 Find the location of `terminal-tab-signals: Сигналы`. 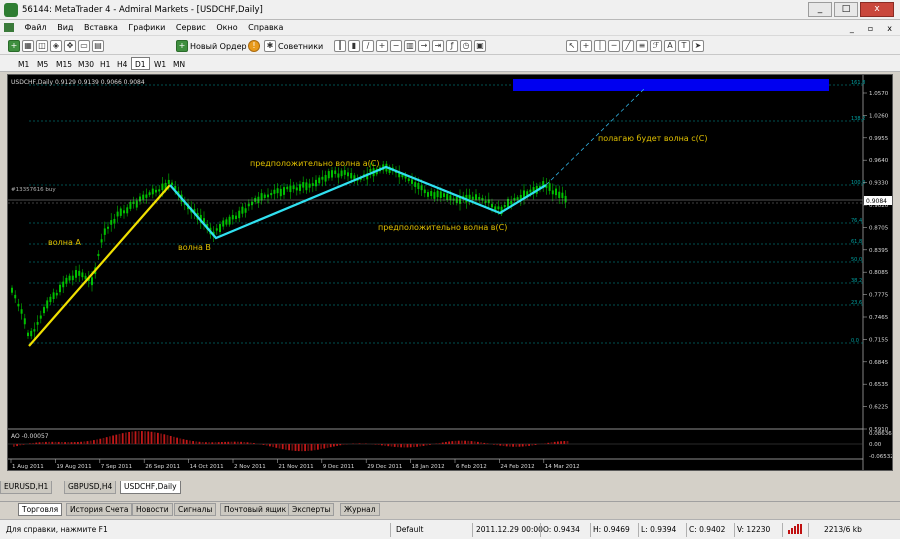

terminal-tab-signals: Сигналы is located at coordinates (195, 509).